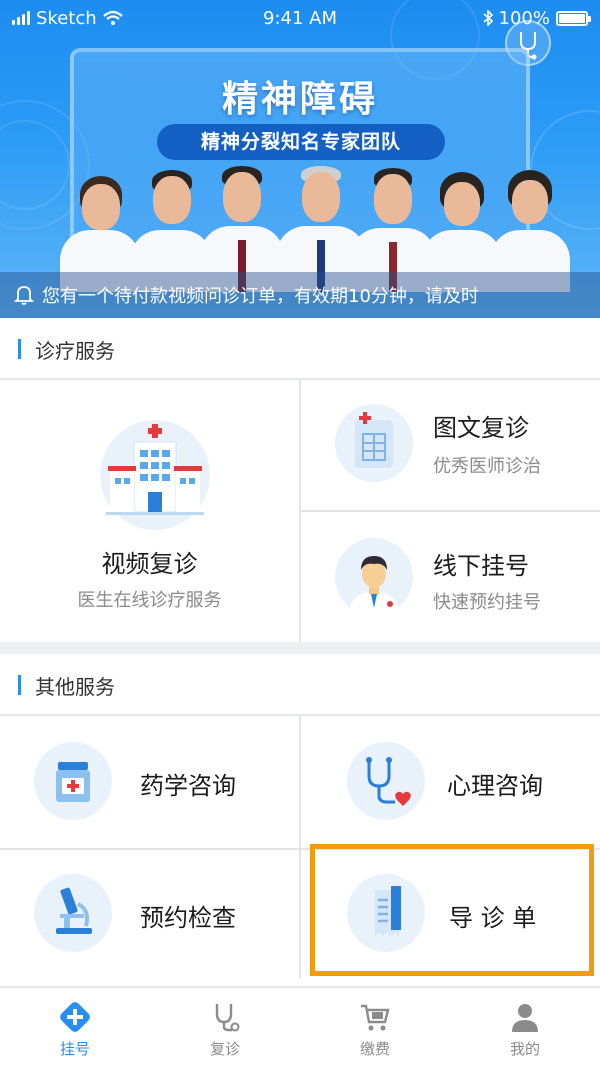 The height and width of the screenshot is (1066, 600). I want to click on pharmacy-consult-label: 药学咨询, so click(188, 786).